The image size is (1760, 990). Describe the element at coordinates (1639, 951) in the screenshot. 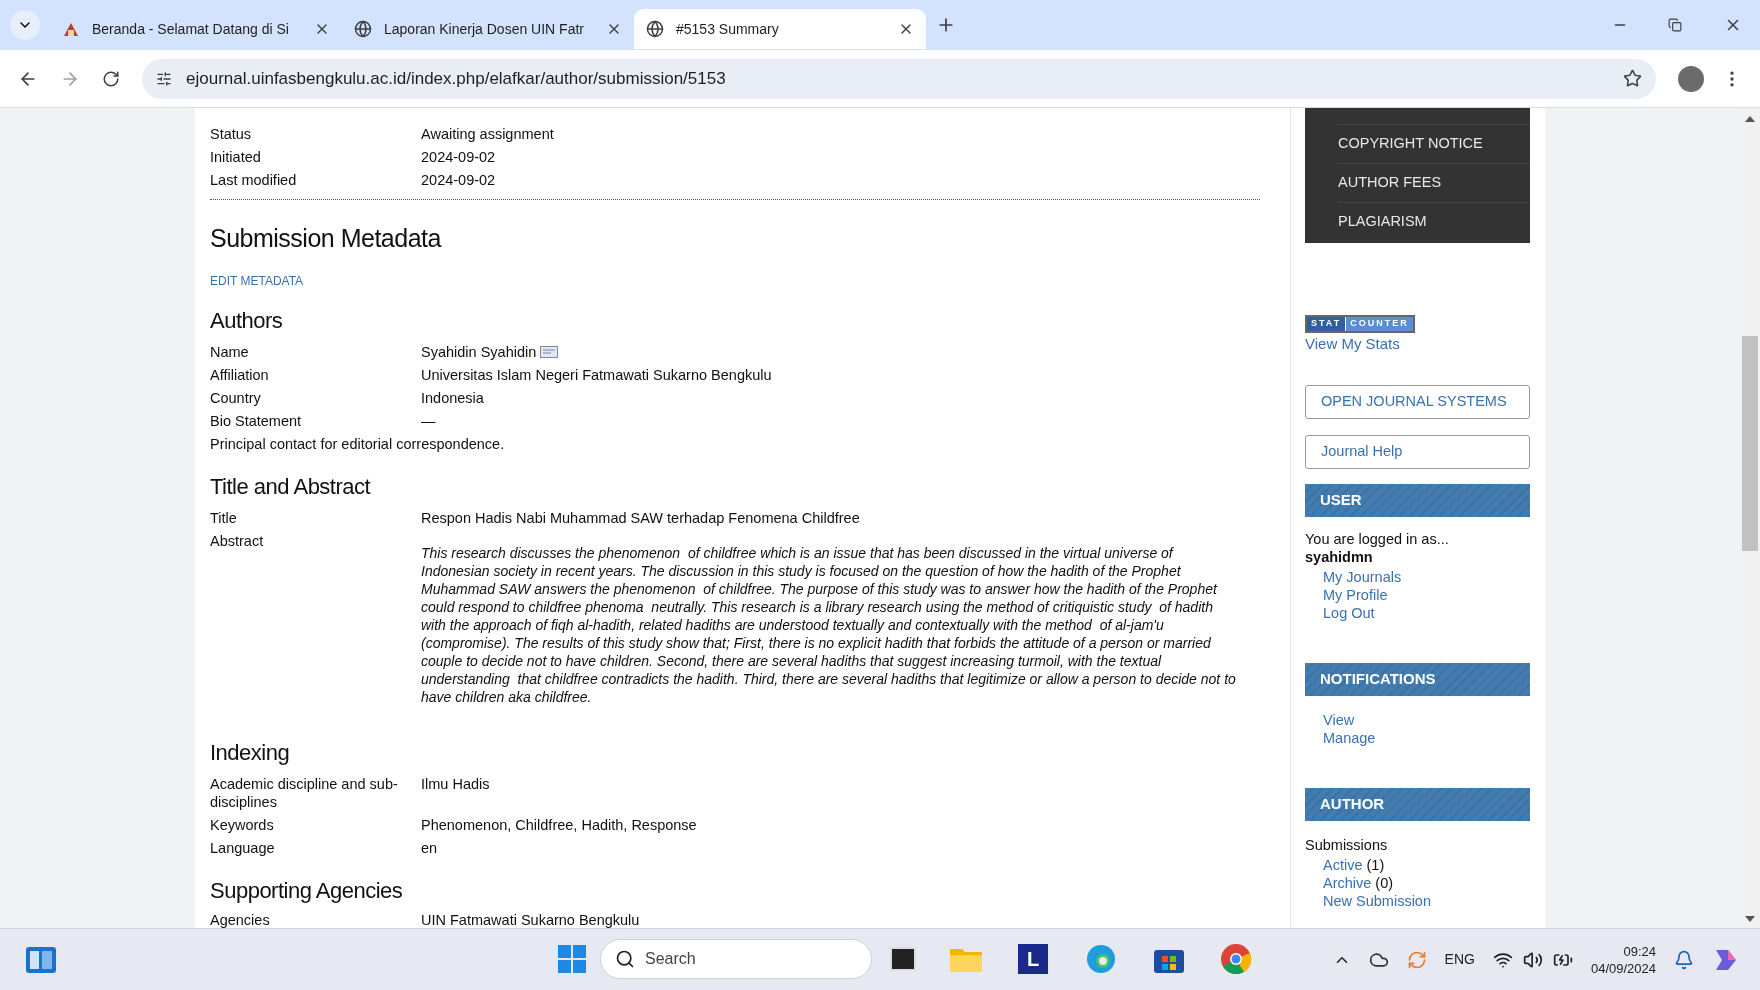

I see `clock-time: 09:24` at that location.